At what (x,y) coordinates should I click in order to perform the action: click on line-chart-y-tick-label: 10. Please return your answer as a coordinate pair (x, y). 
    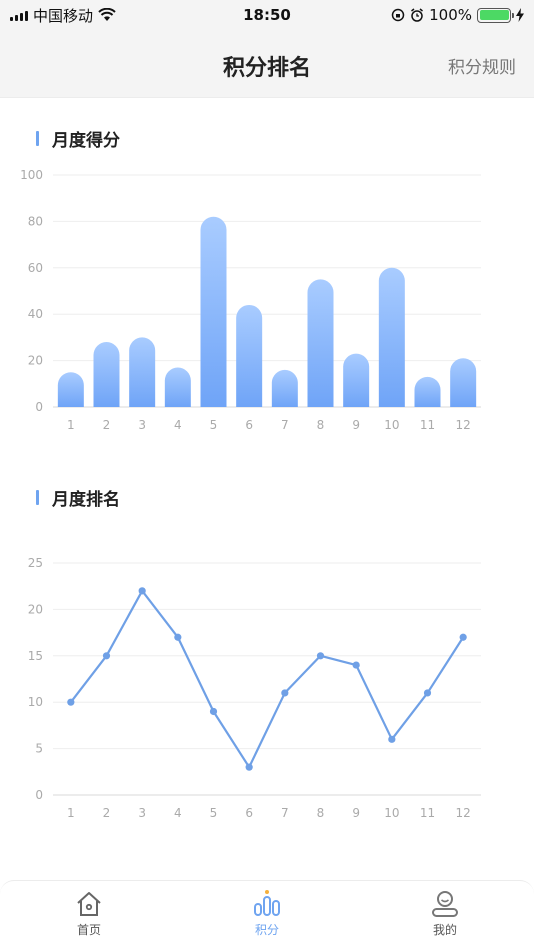
    Looking at the image, I should click on (35, 702).